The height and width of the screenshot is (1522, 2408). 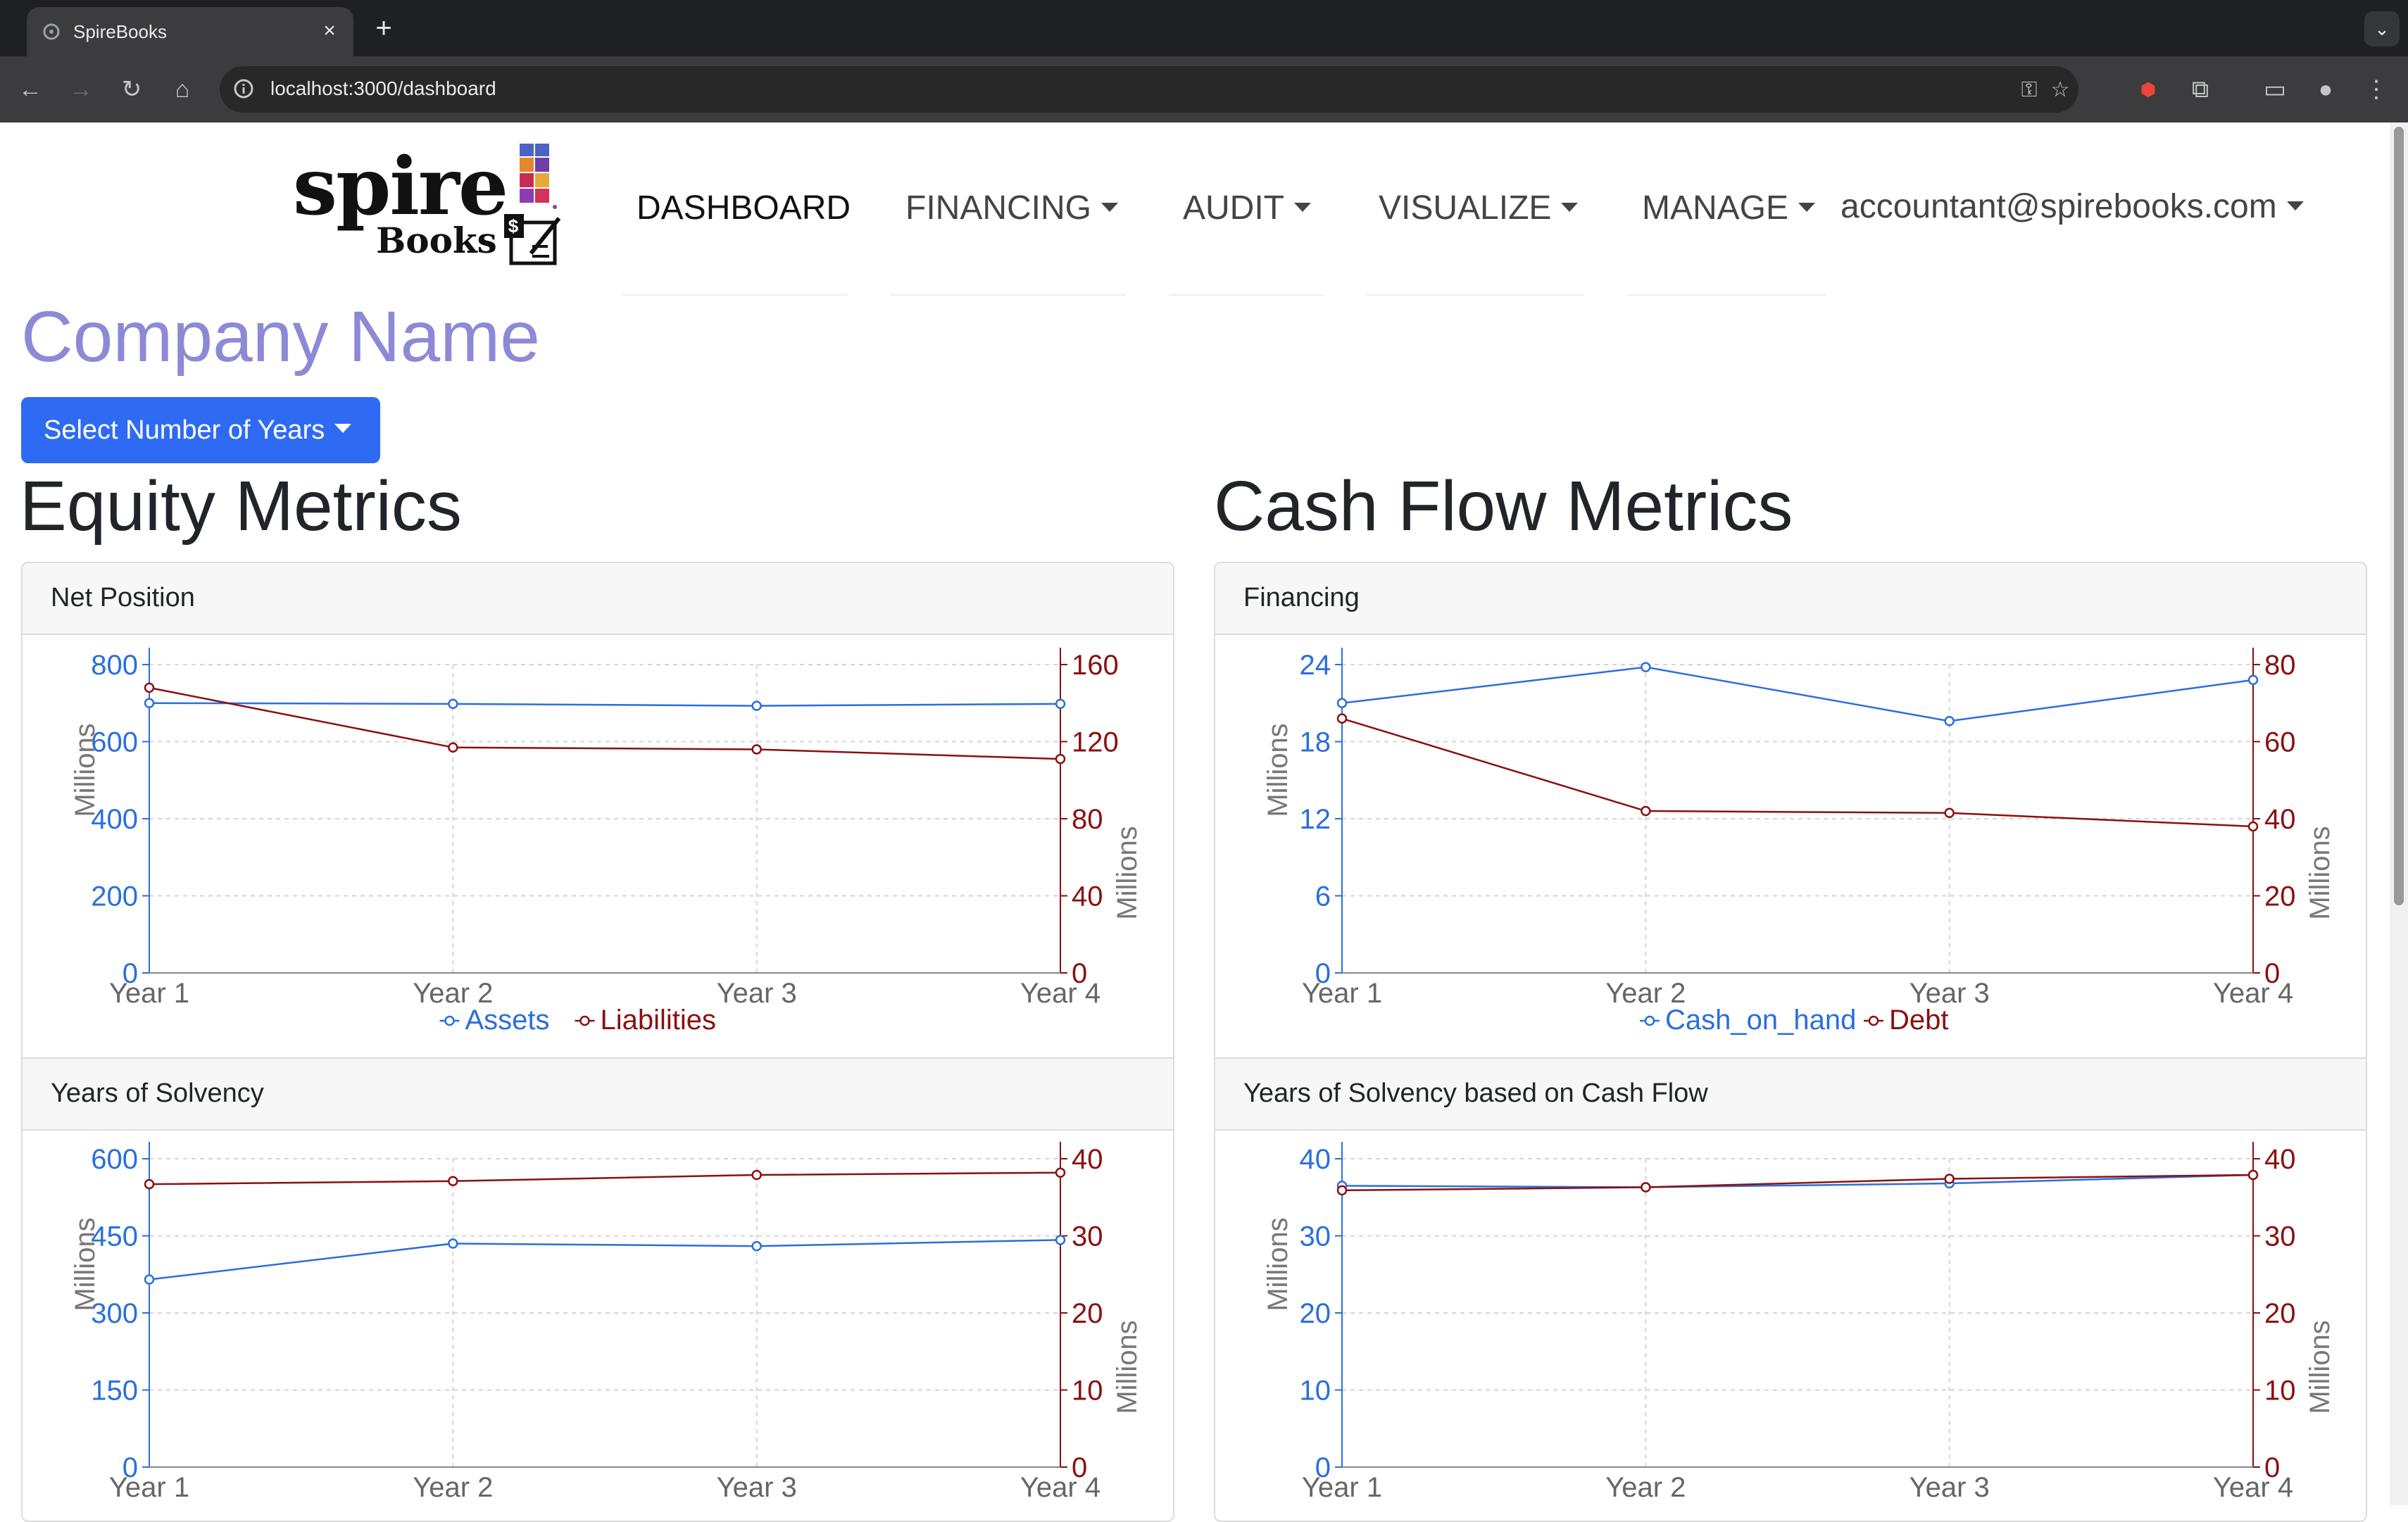 I want to click on nav-manage: MANAGE, so click(x=1729, y=208).